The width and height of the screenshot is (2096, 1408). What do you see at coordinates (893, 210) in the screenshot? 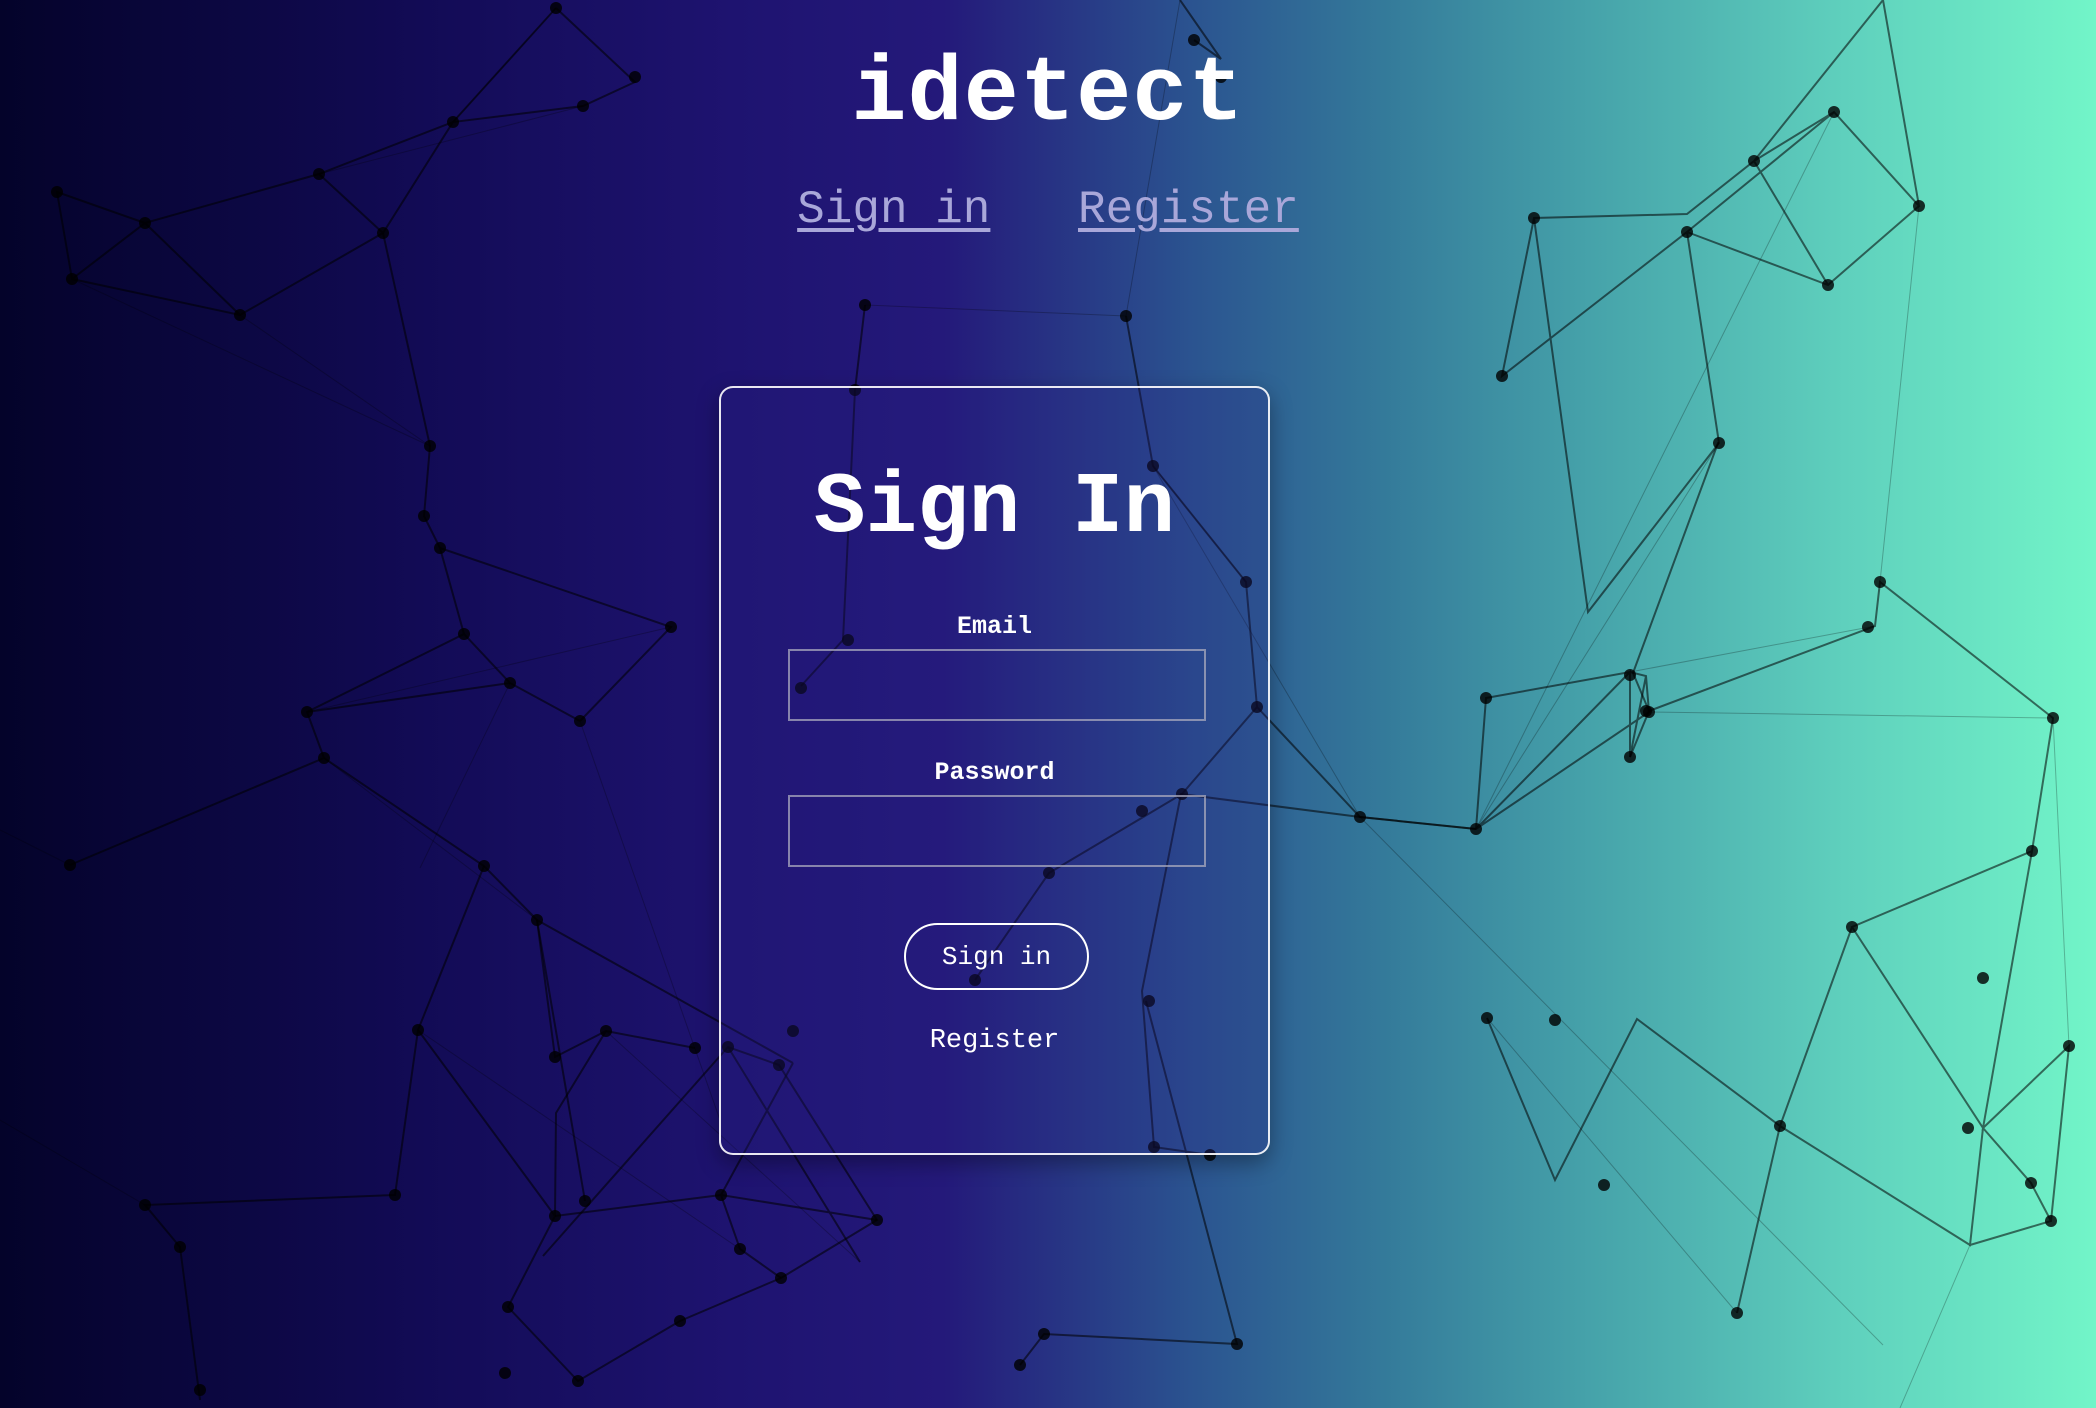
I see `nav-sign-in-link: Sign in` at bounding box center [893, 210].